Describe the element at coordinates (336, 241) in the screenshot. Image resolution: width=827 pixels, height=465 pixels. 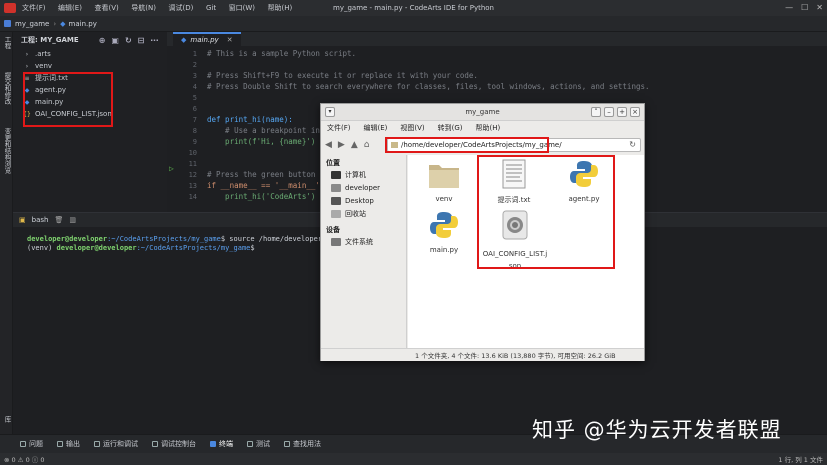
I see `drive-icon` at that location.